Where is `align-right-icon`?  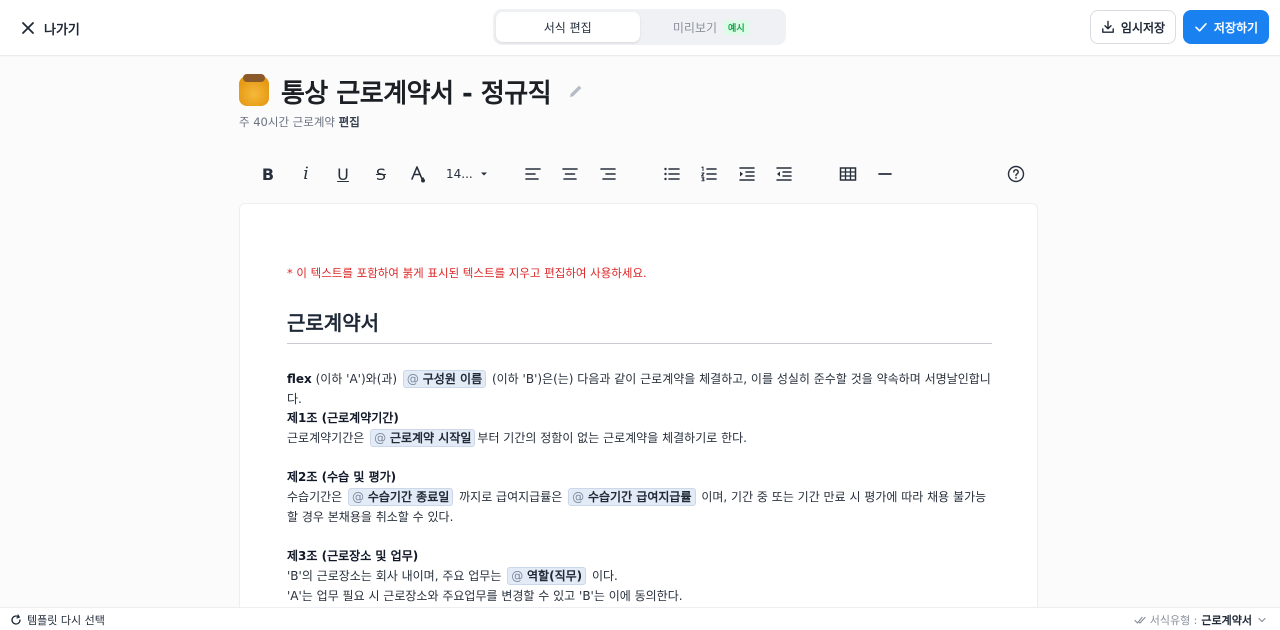
align-right-icon is located at coordinates (608, 174).